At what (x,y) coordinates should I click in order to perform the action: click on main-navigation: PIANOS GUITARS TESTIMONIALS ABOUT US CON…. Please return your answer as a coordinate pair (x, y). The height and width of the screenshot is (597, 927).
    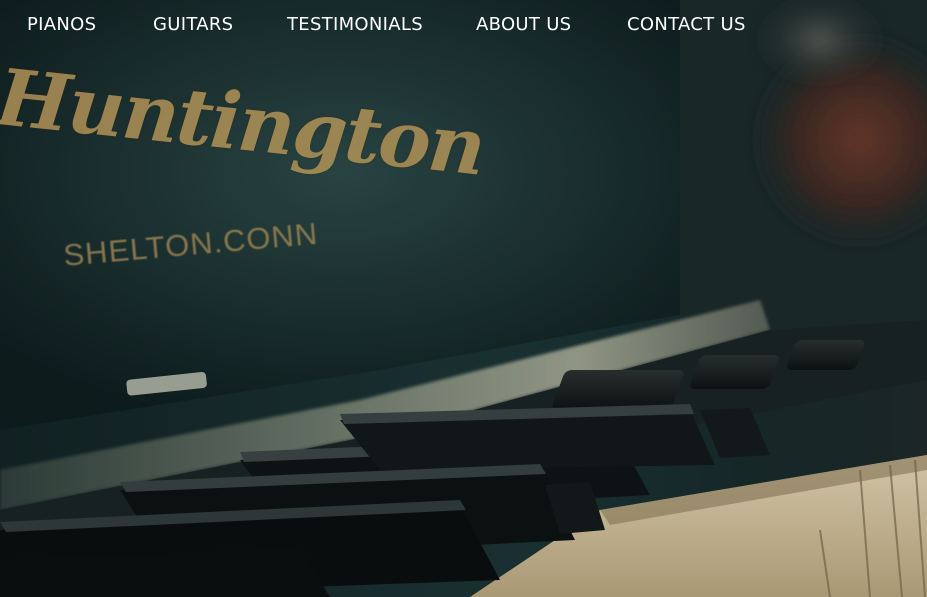
    Looking at the image, I should click on (463, 26).